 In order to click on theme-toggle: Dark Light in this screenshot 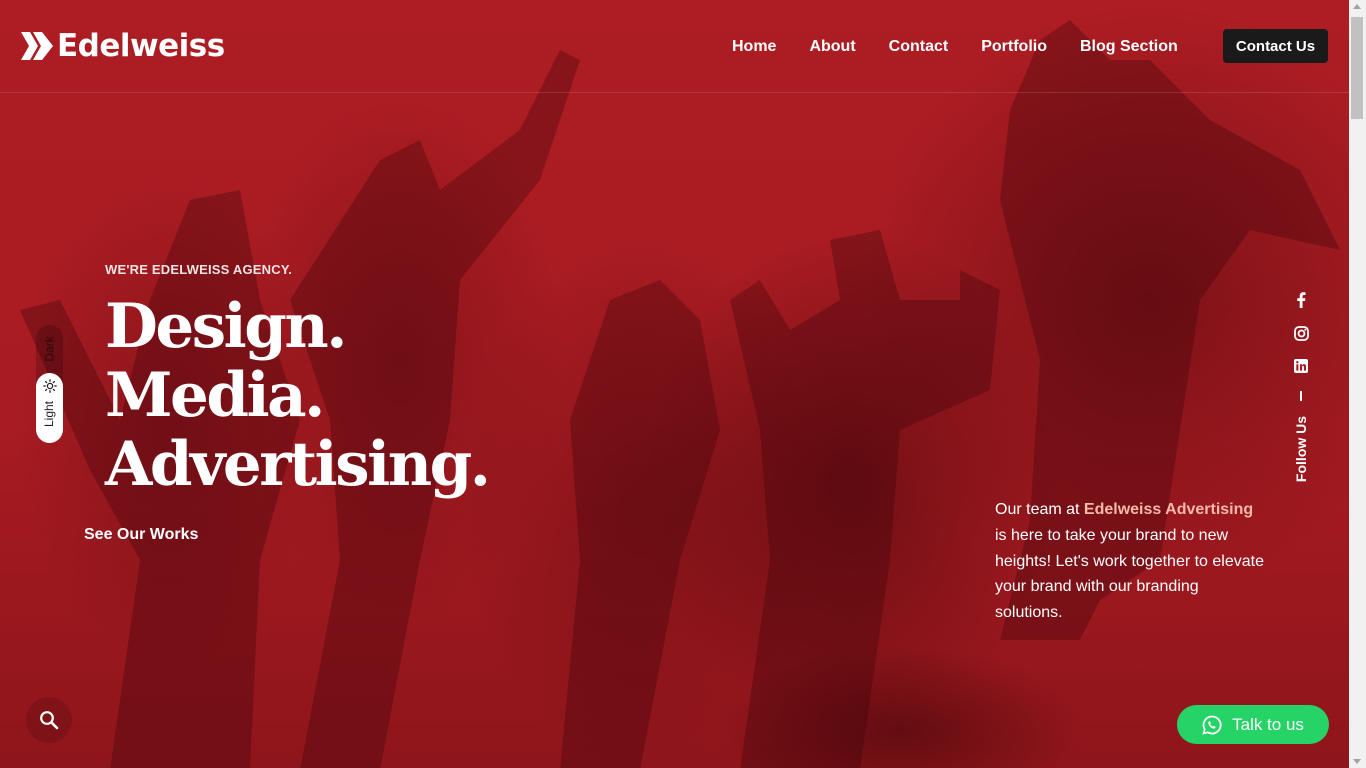, I will do `click(49, 384)`.